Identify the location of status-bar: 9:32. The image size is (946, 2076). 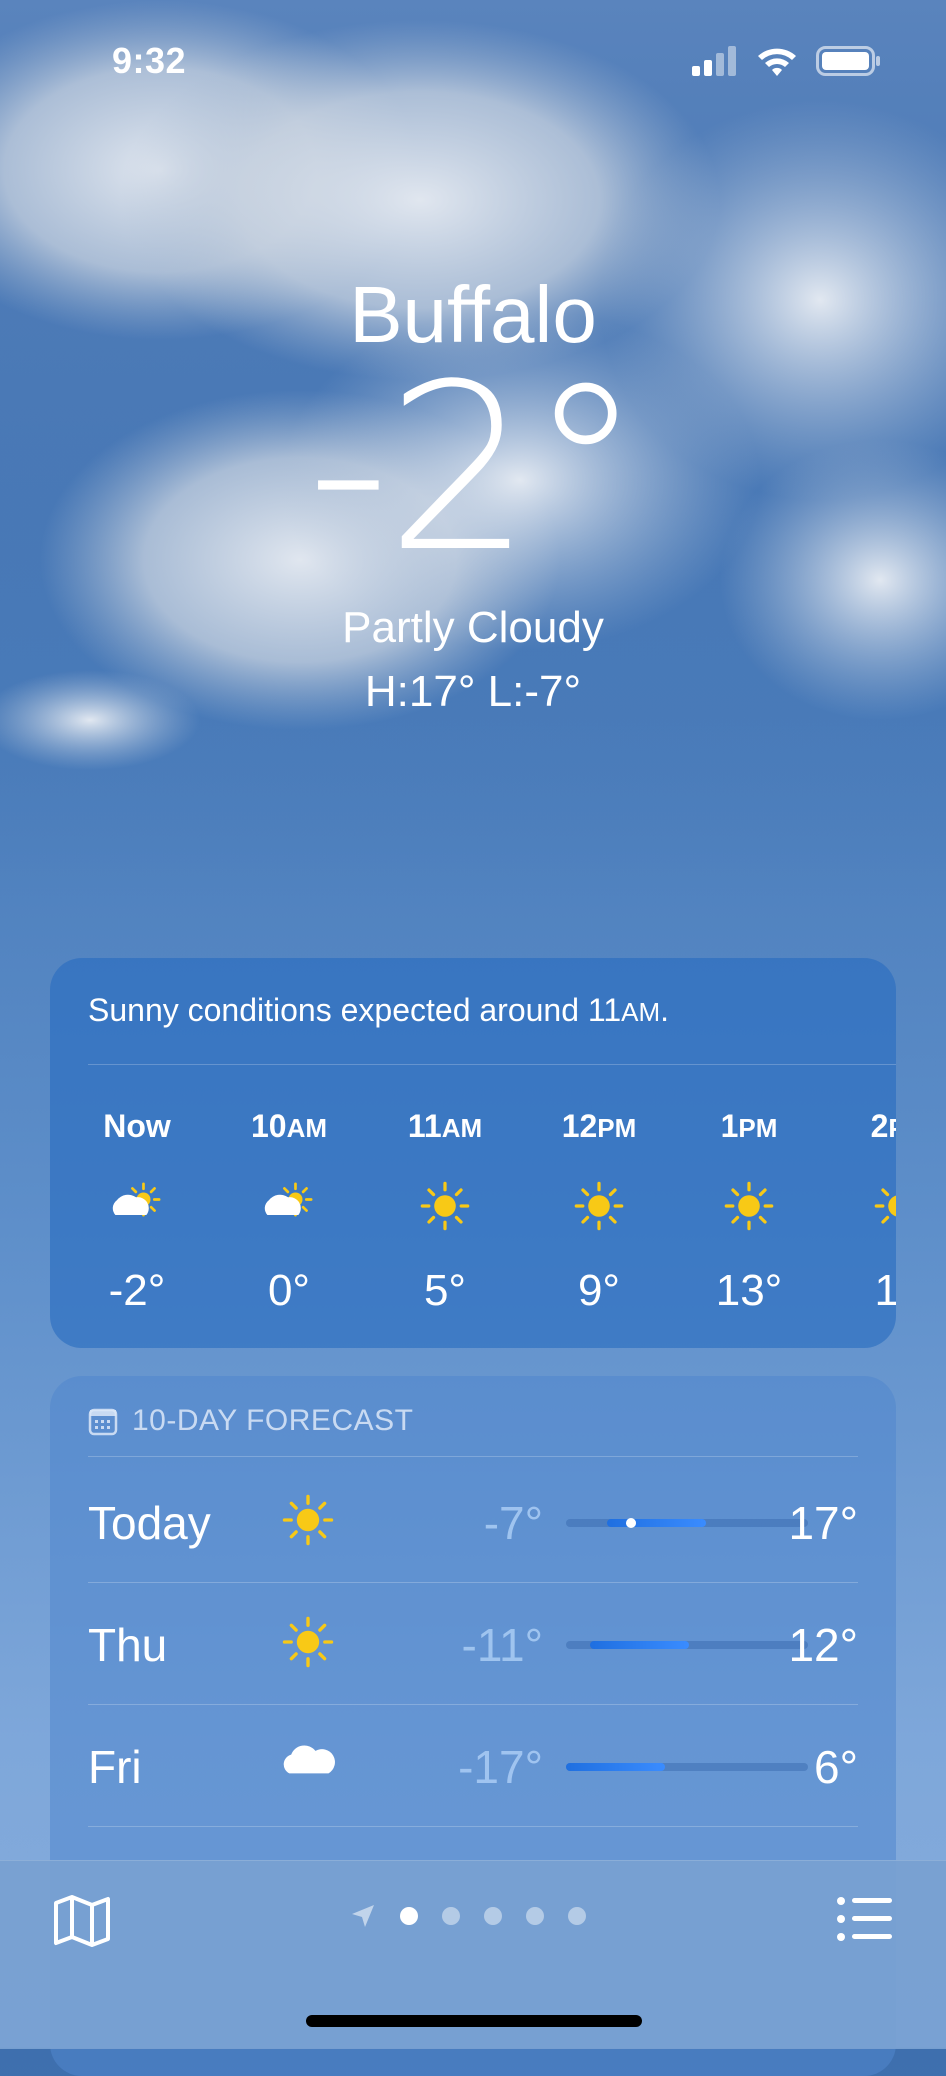
(473, 60).